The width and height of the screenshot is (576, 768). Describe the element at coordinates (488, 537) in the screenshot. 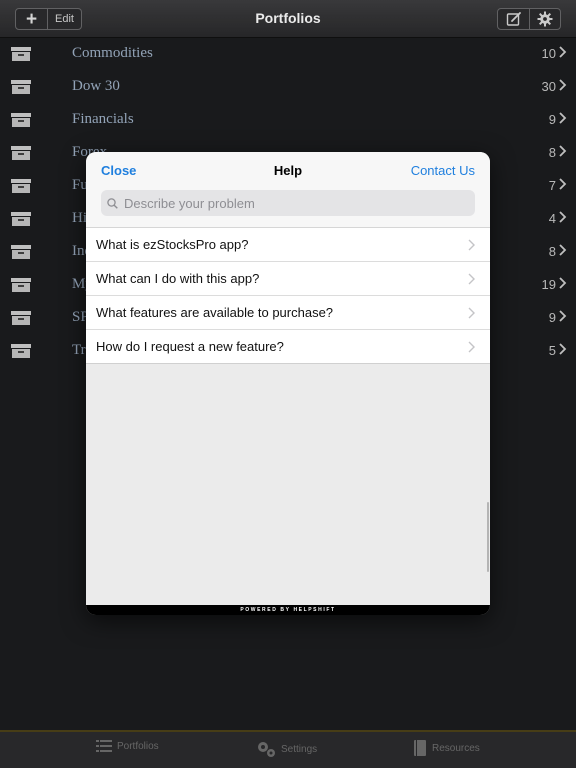

I see `scroll-indicator` at that location.